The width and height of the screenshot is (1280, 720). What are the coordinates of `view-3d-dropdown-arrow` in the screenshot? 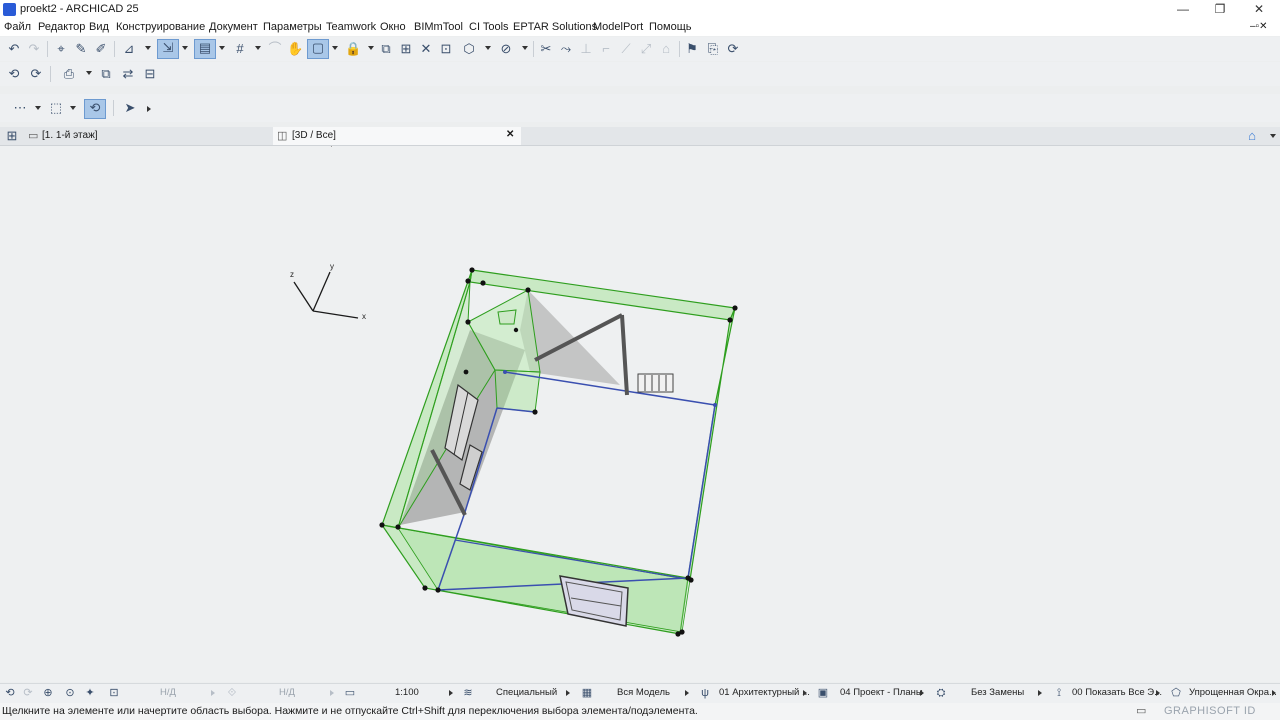 It's located at (488, 48).